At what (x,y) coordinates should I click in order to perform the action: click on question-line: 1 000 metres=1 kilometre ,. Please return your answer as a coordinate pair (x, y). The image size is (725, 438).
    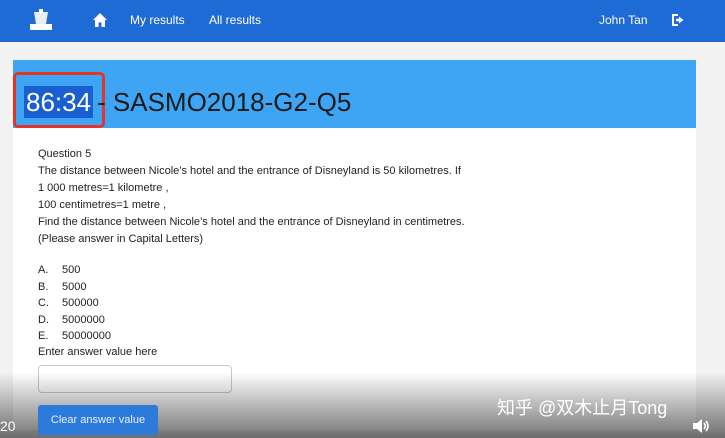
    Looking at the image, I should click on (103, 188).